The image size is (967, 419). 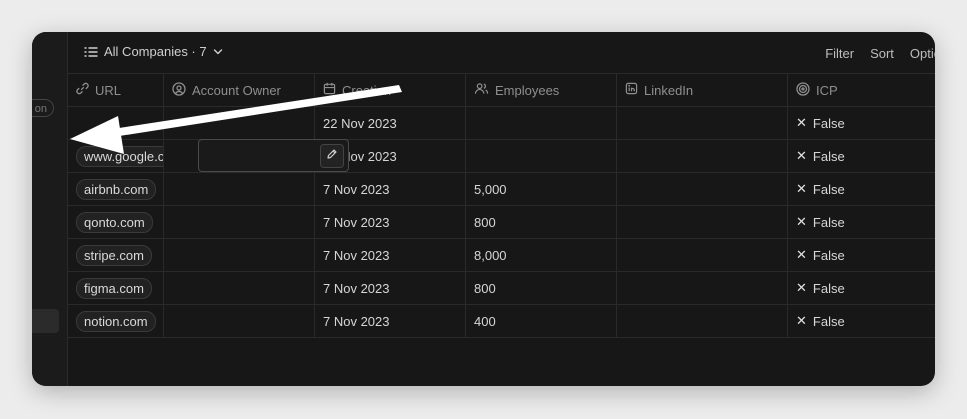 What do you see at coordinates (119, 156) in the screenshot?
I see `url-chip: www.google.c` at bounding box center [119, 156].